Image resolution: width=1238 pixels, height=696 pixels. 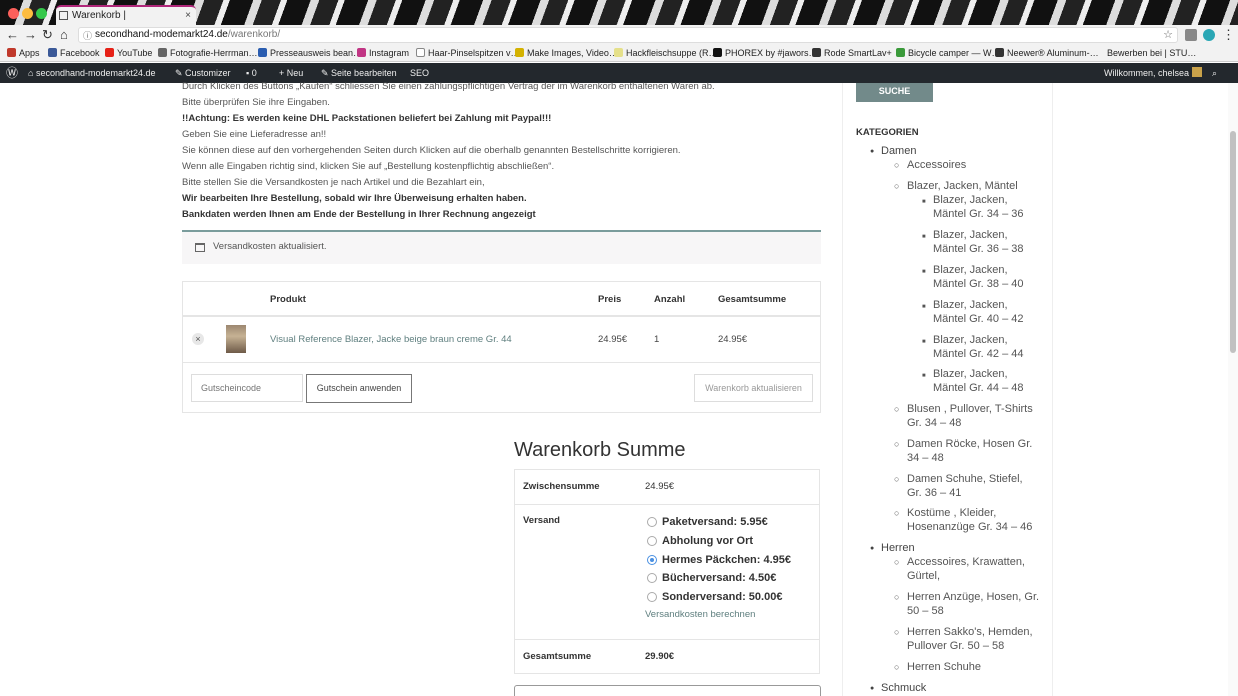 I want to click on bookmark-facebook: Facebook, so click(x=74, y=53).